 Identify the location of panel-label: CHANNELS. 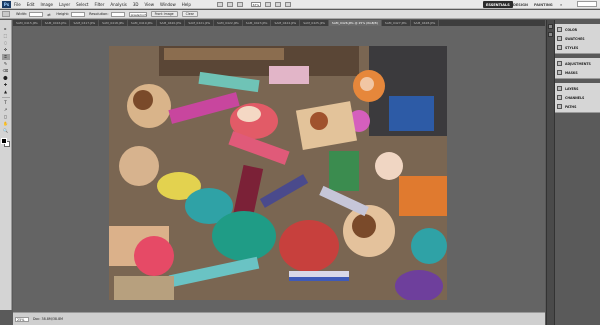
(575, 97).